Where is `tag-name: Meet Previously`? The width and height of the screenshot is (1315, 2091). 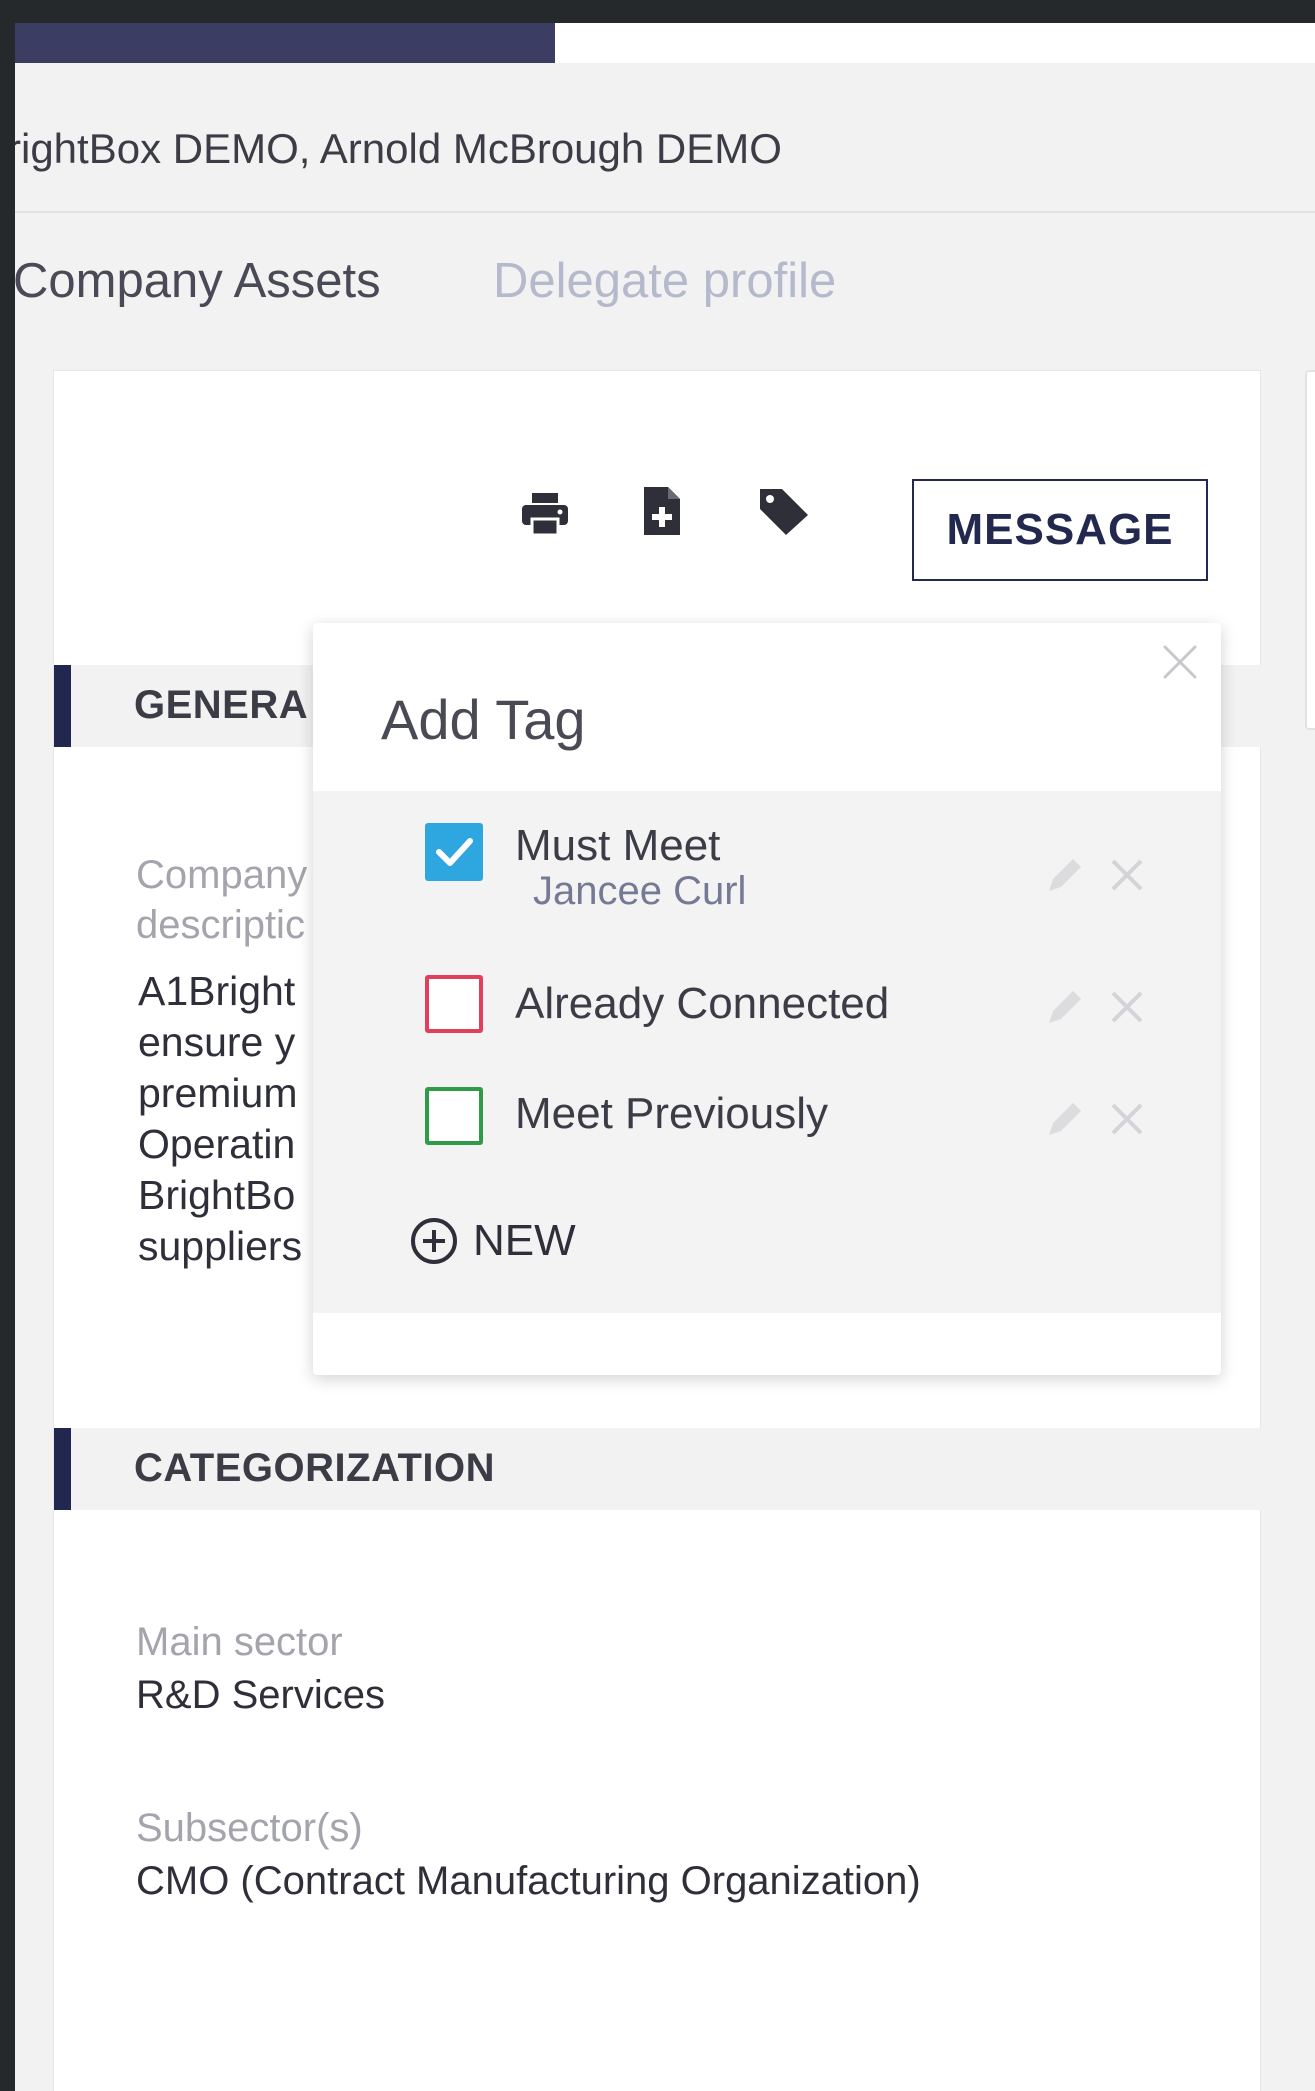
tag-name: Meet Previously is located at coordinates (672, 1113).